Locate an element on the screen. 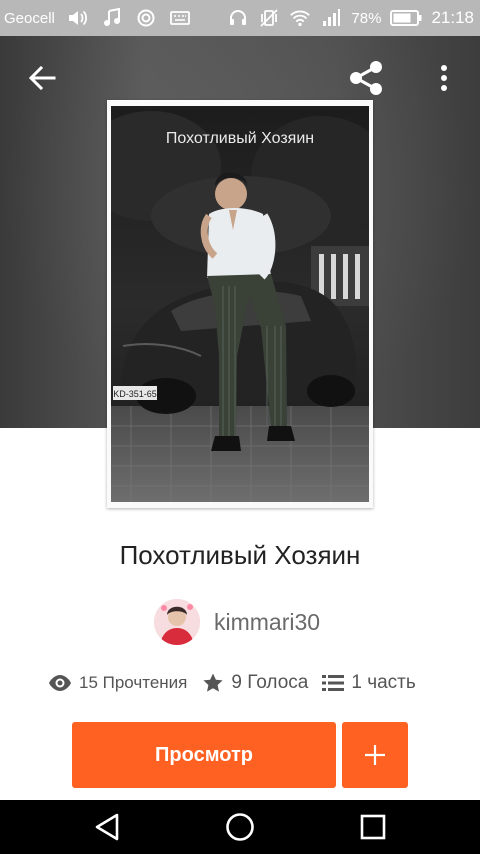 This screenshot has width=480, height=854. headset-icon is located at coordinates (238, 18).